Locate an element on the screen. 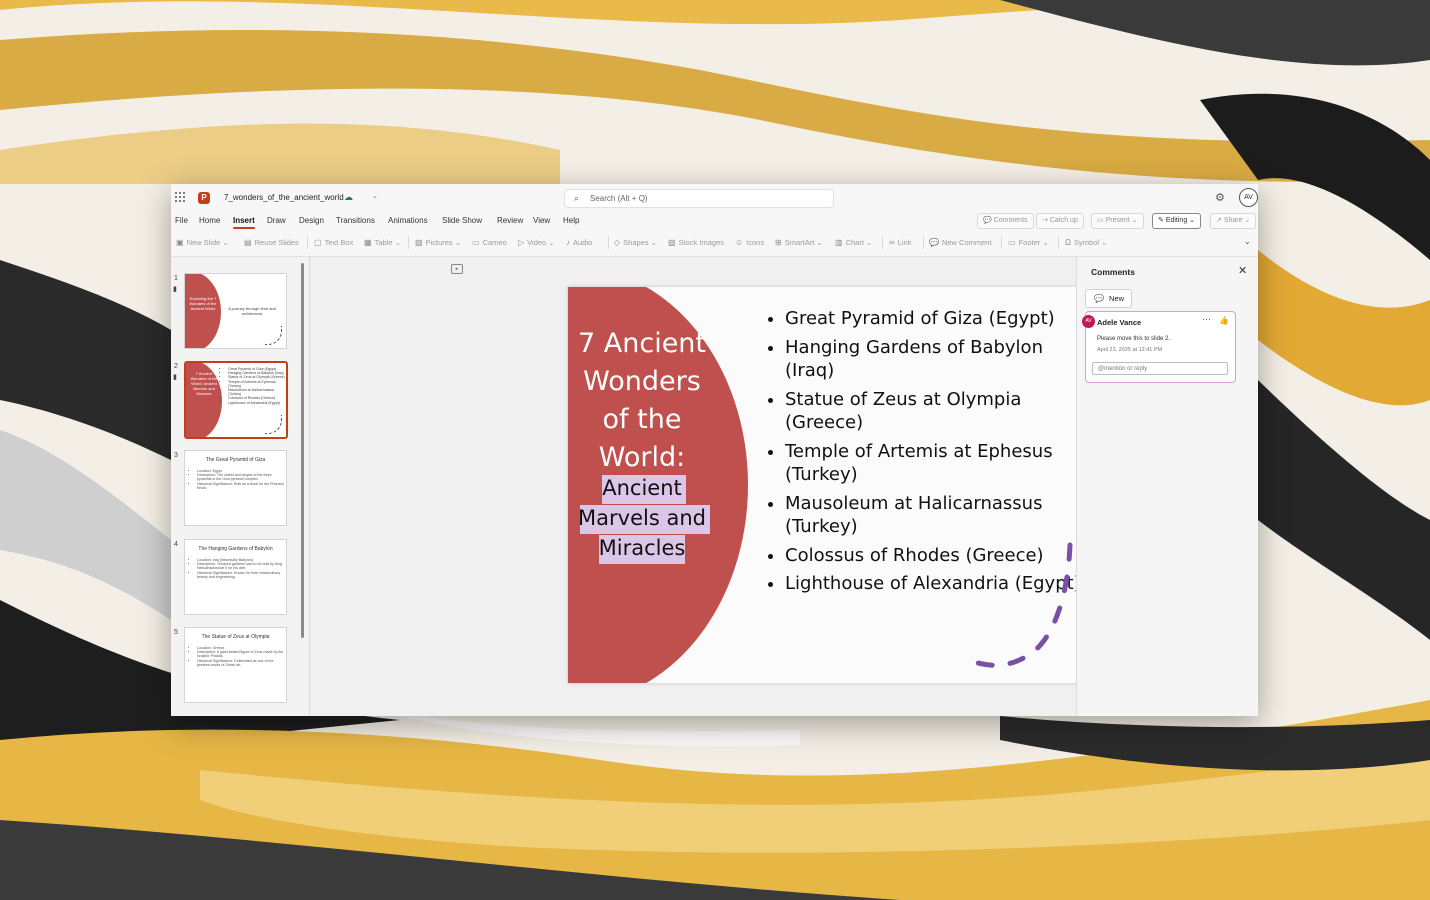 The image size is (1430, 900). close-icon: ✕ is located at coordinates (1242, 270).